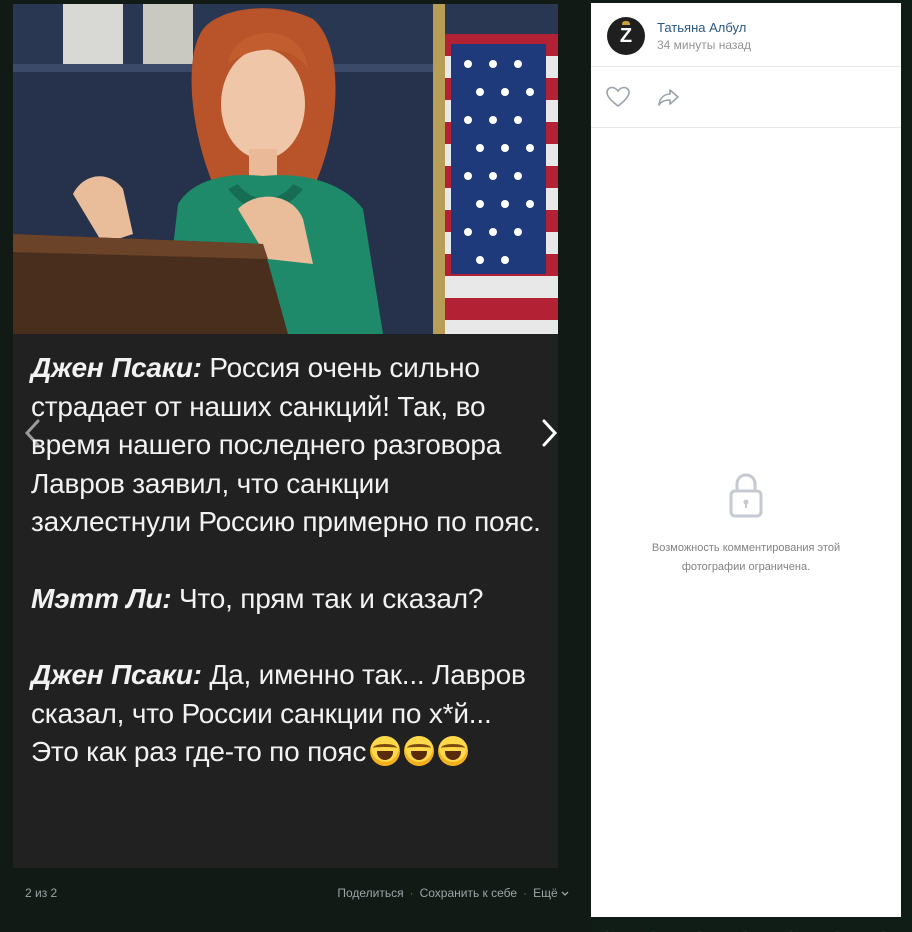 The image size is (912, 932). I want to click on avatar-letter: Z, so click(626, 35).